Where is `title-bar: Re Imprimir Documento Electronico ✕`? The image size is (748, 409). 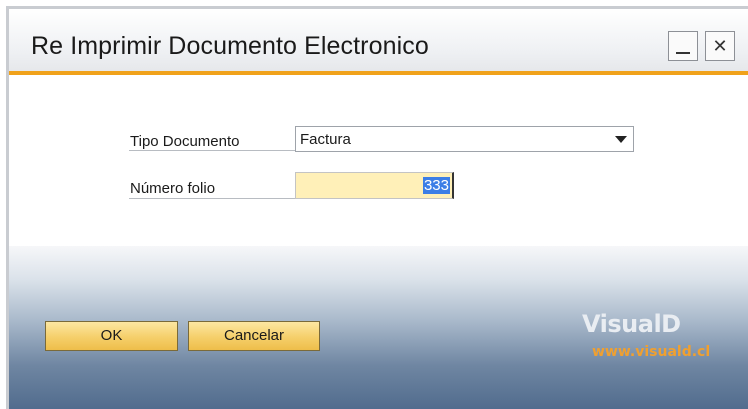 title-bar: Re Imprimir Documento Electronico ✕ is located at coordinates (378, 40).